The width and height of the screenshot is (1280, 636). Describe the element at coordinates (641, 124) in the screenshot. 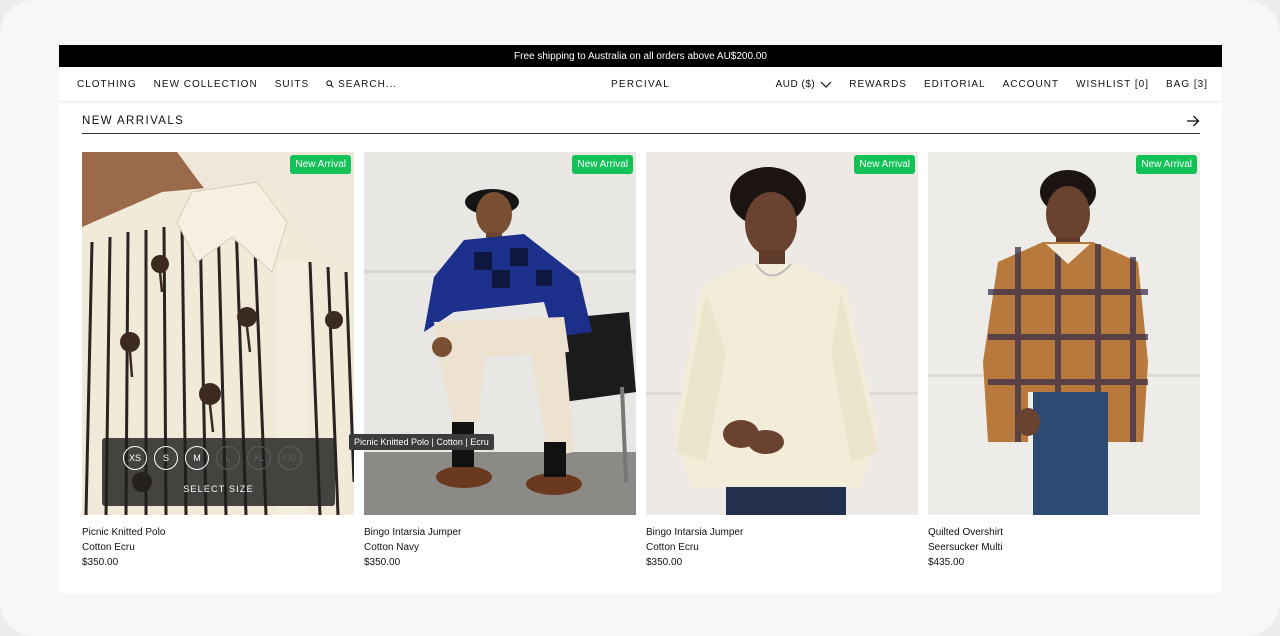

I see `section-header: NEW ARRIVALS` at that location.